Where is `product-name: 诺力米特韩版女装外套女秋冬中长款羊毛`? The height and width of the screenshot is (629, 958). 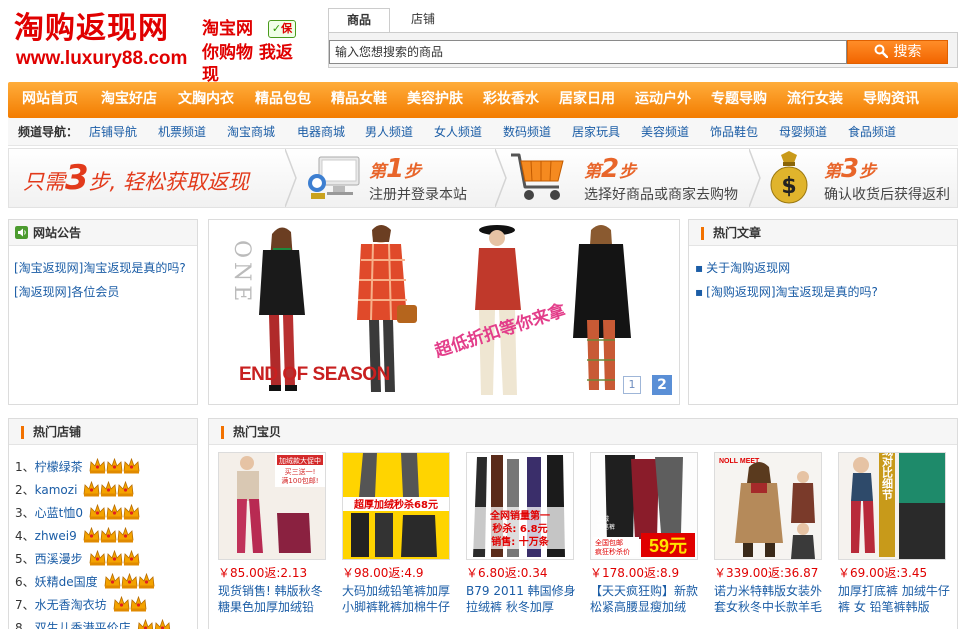
product-name: 诺力米特韩版女装外套女秋冬中长款羊毛 is located at coordinates (772, 599).